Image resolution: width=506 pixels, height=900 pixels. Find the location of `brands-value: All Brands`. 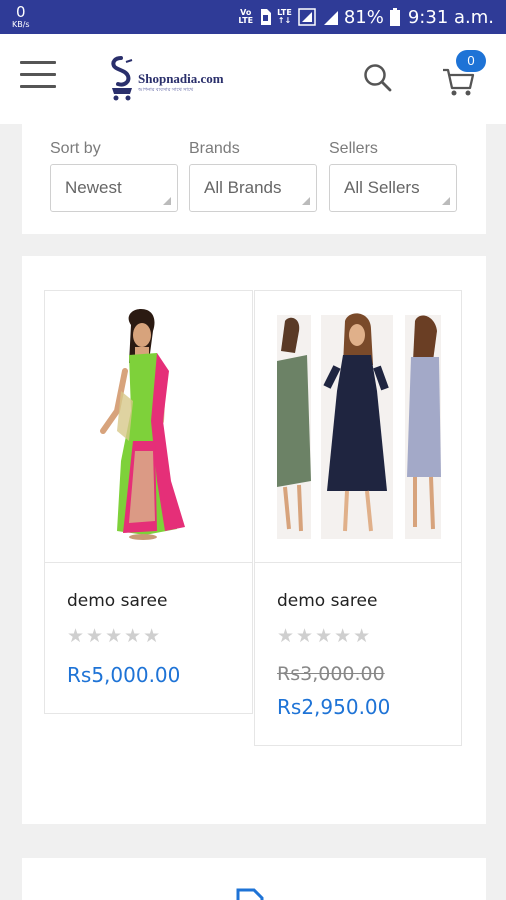

brands-value: All Brands is located at coordinates (243, 187).